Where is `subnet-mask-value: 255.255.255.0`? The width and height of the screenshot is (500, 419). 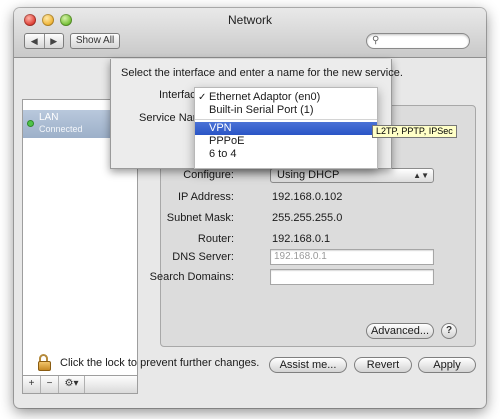 subnet-mask-value: 255.255.255.0 is located at coordinates (307, 218).